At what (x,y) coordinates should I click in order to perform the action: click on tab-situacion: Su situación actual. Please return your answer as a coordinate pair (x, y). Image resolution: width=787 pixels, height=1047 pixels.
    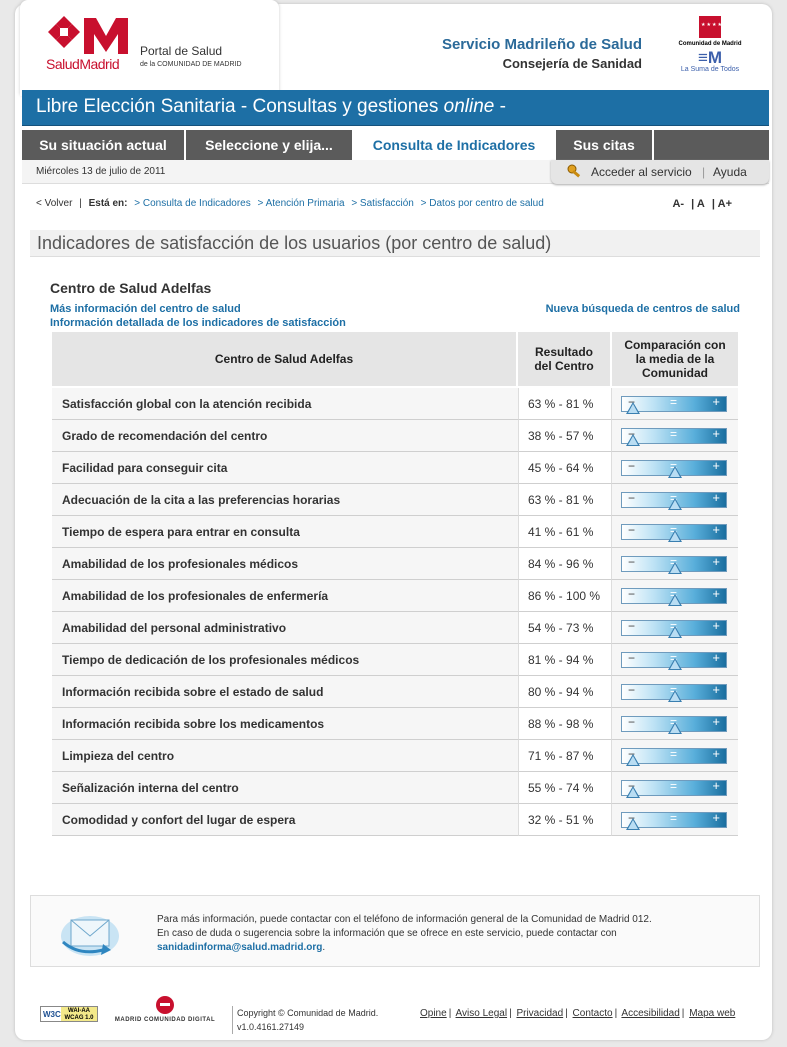
    Looking at the image, I should click on (104, 145).